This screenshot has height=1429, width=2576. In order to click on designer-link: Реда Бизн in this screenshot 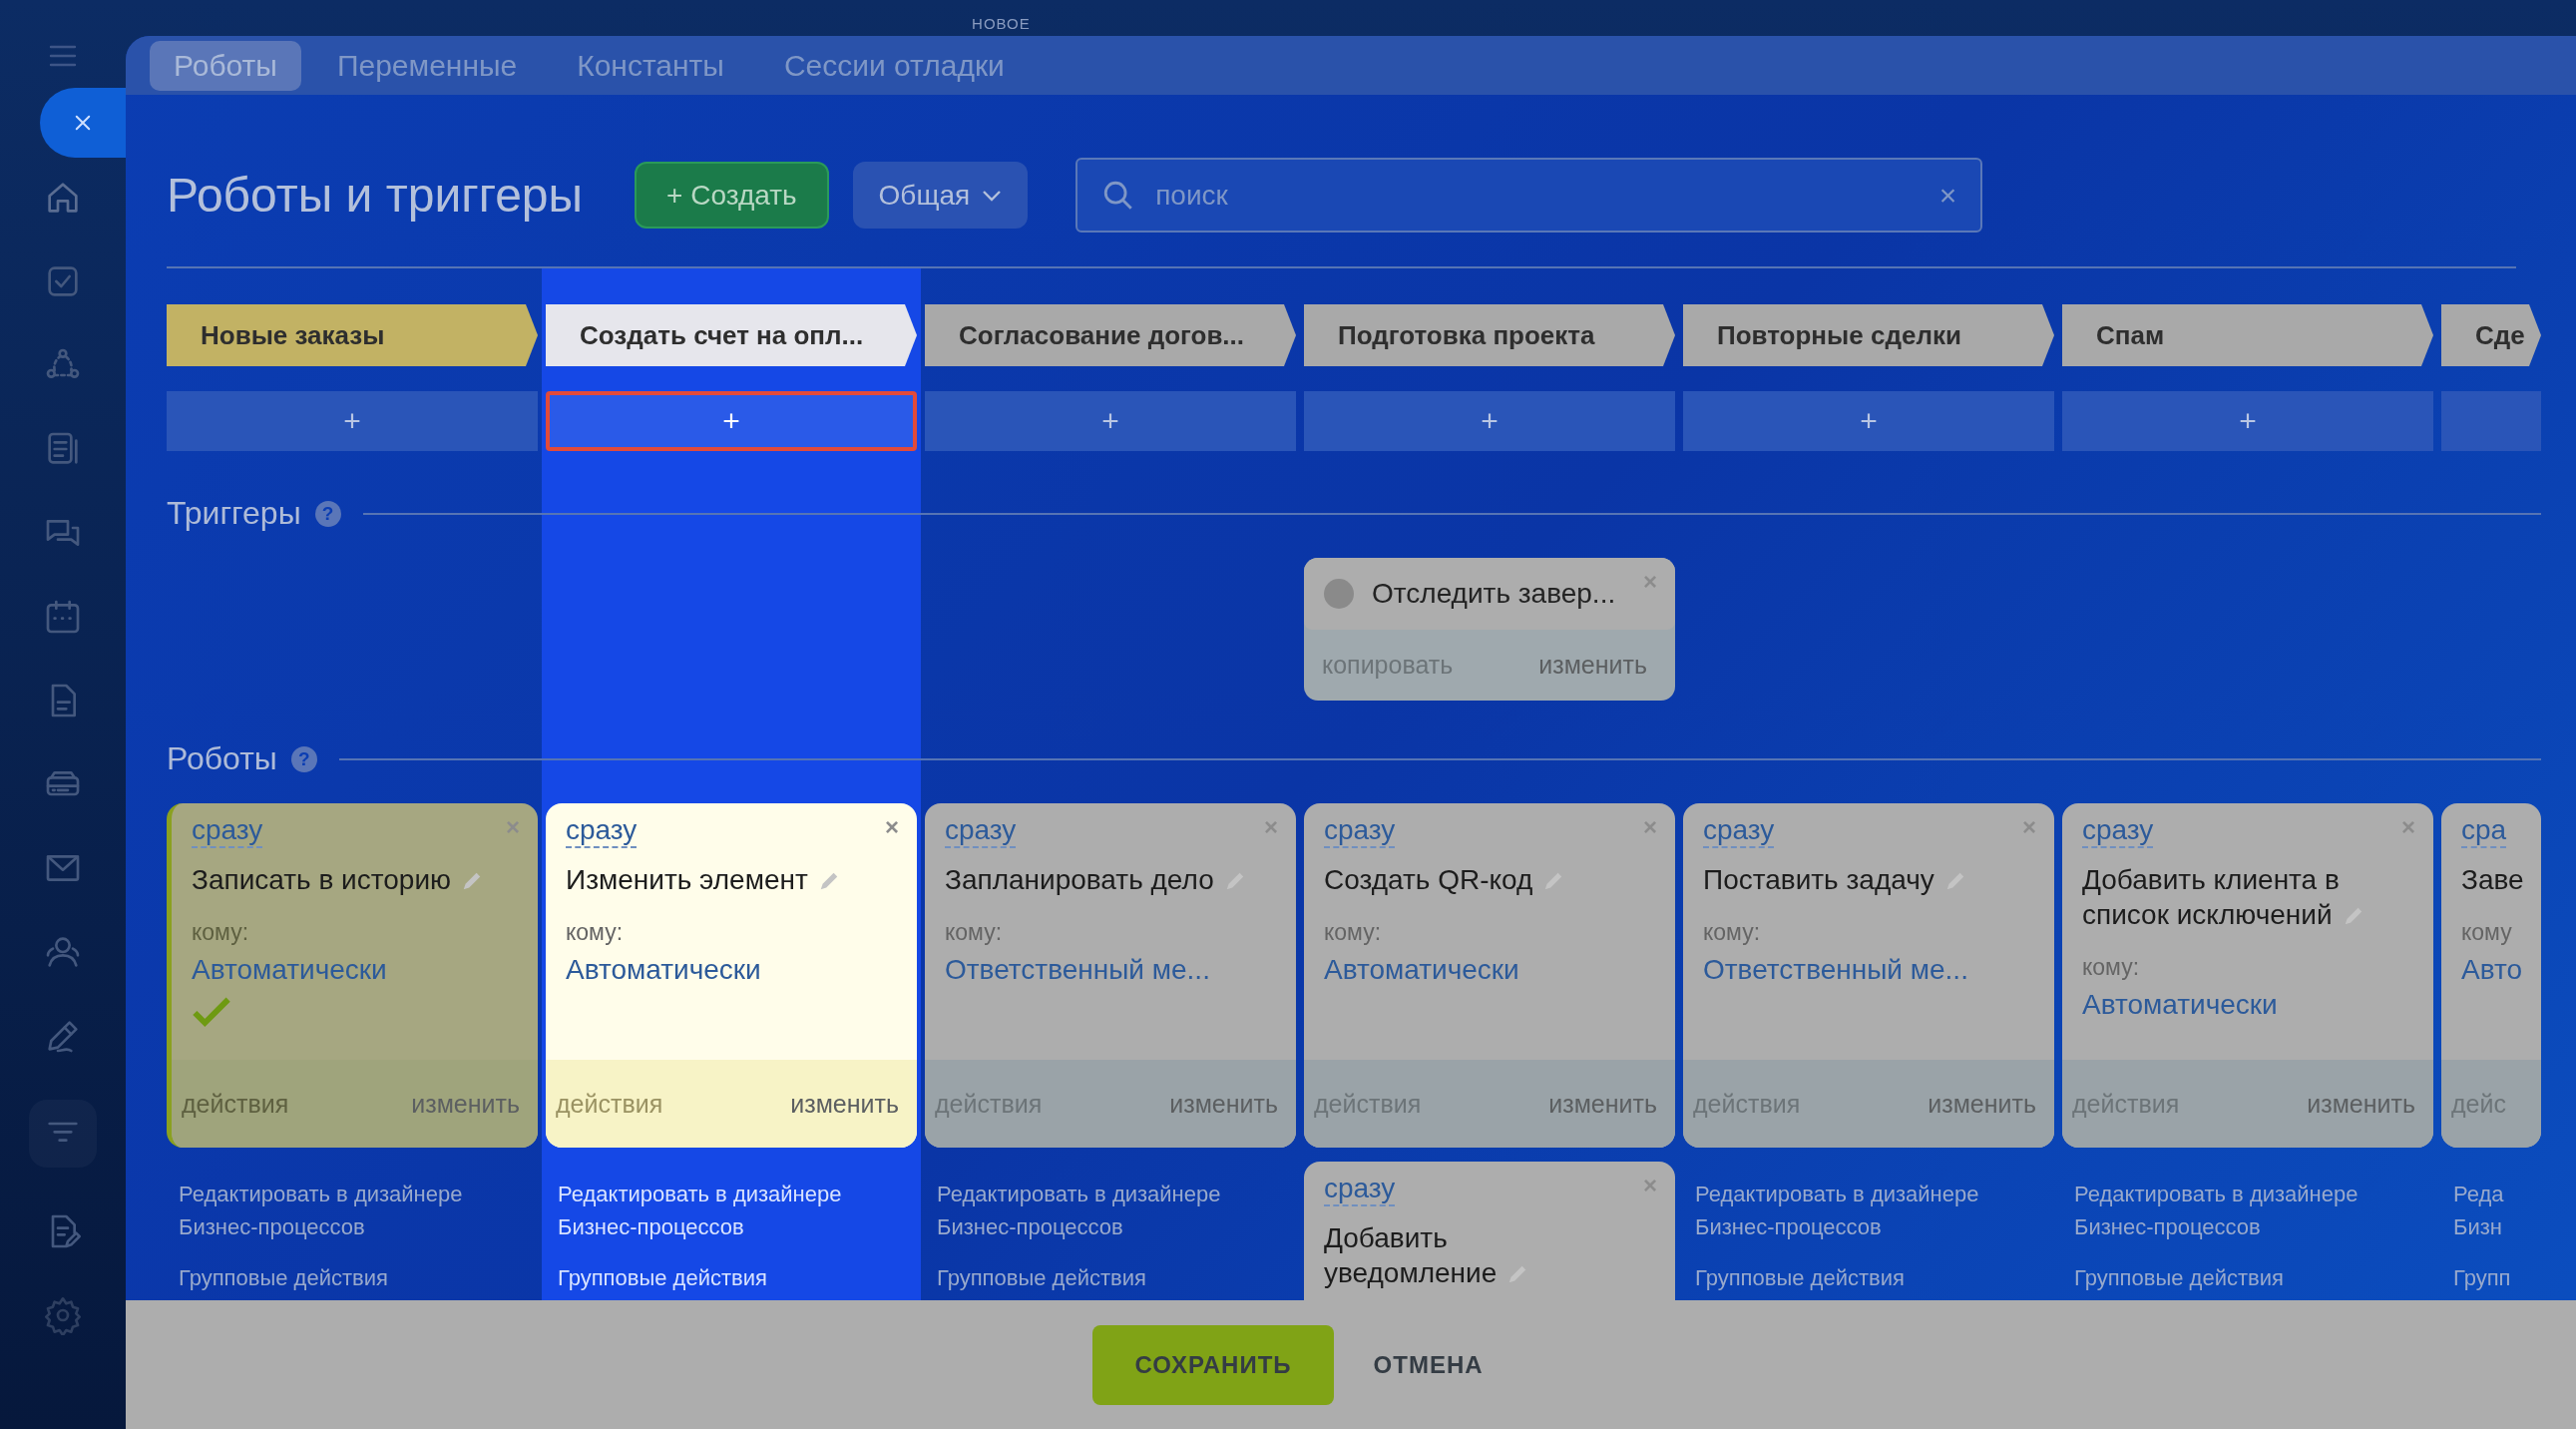, I will do `click(2483, 1210)`.